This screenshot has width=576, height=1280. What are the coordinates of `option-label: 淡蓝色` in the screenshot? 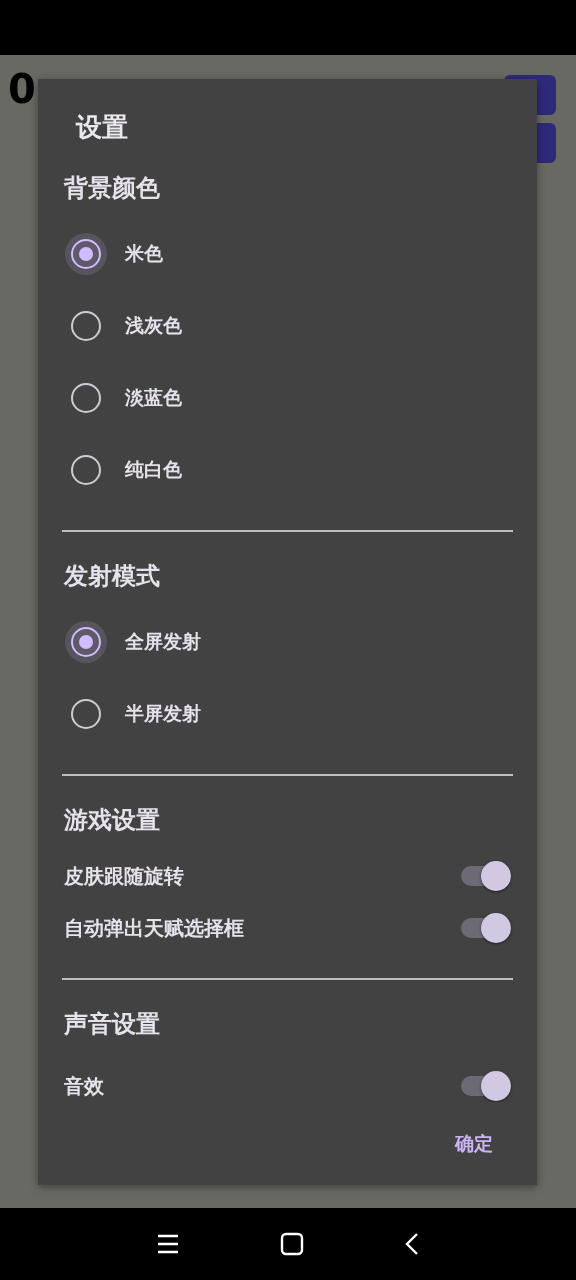 It's located at (153, 397).